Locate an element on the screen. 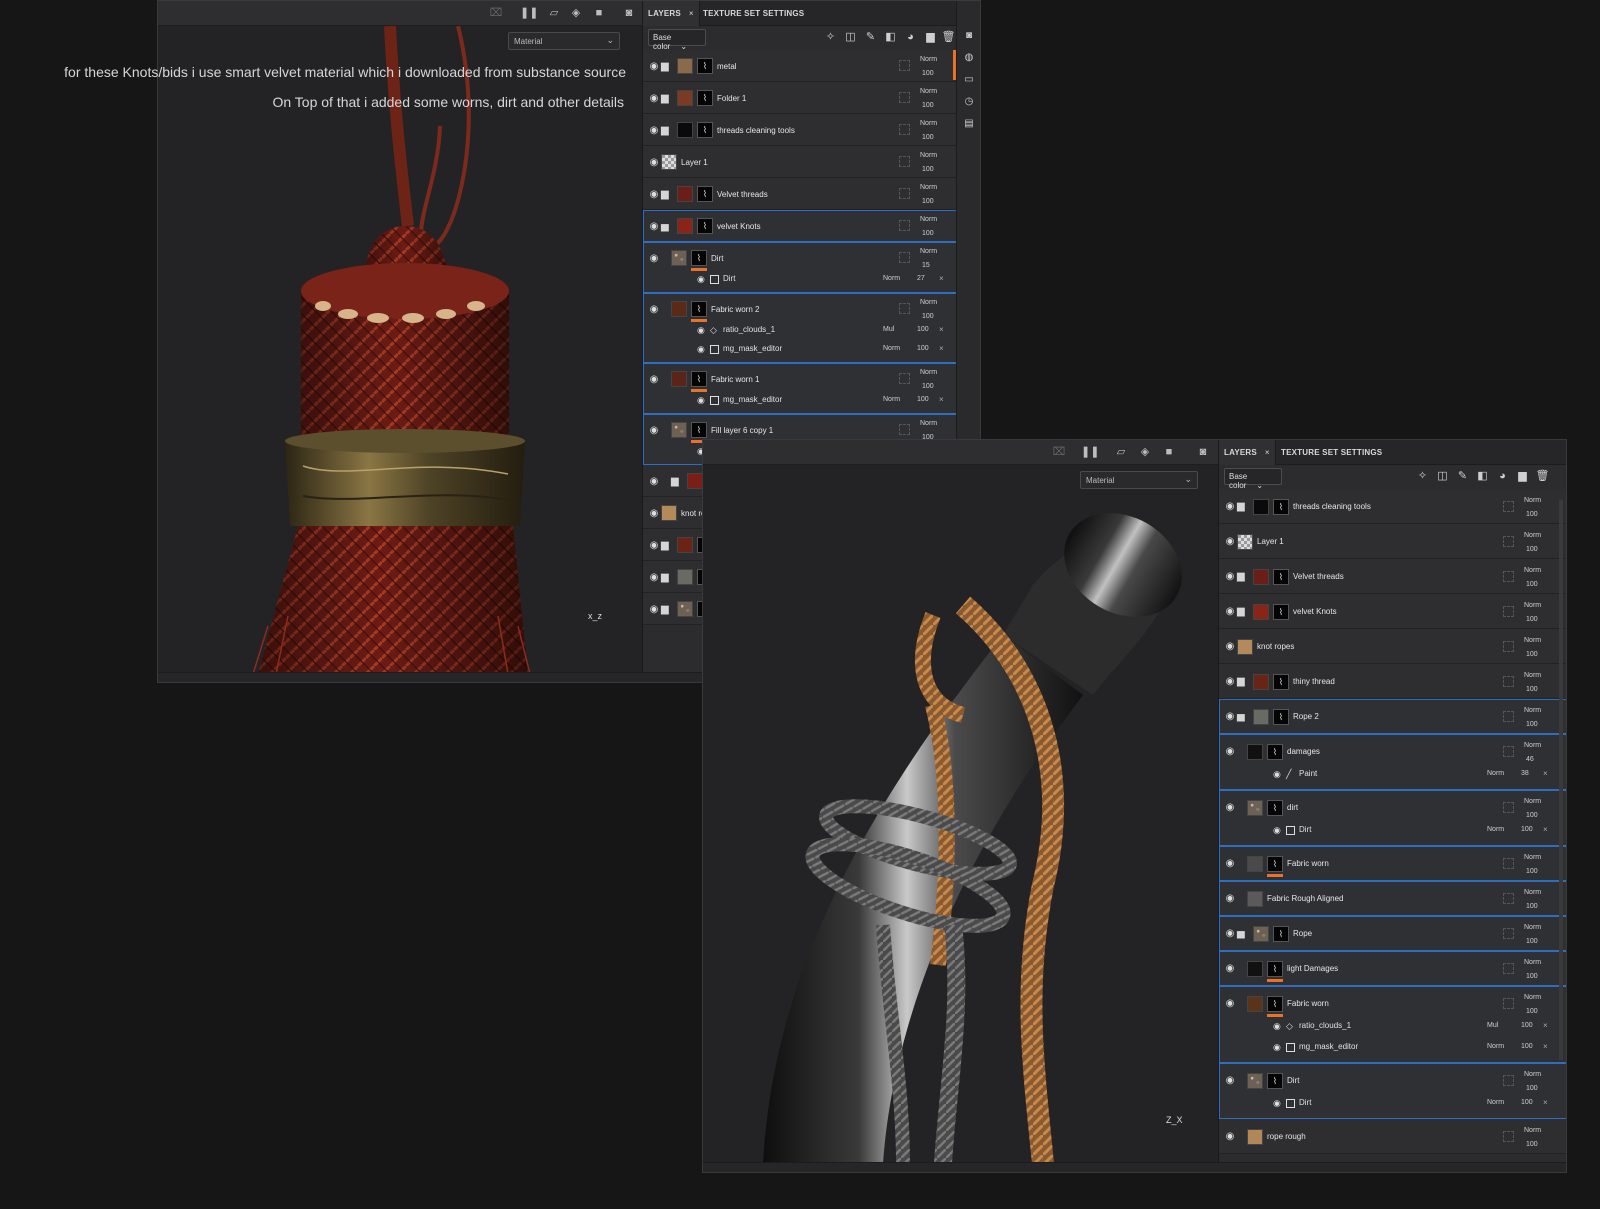 The image size is (1600, 1209). hide-icon: ⌧ is located at coordinates (1059, 452).